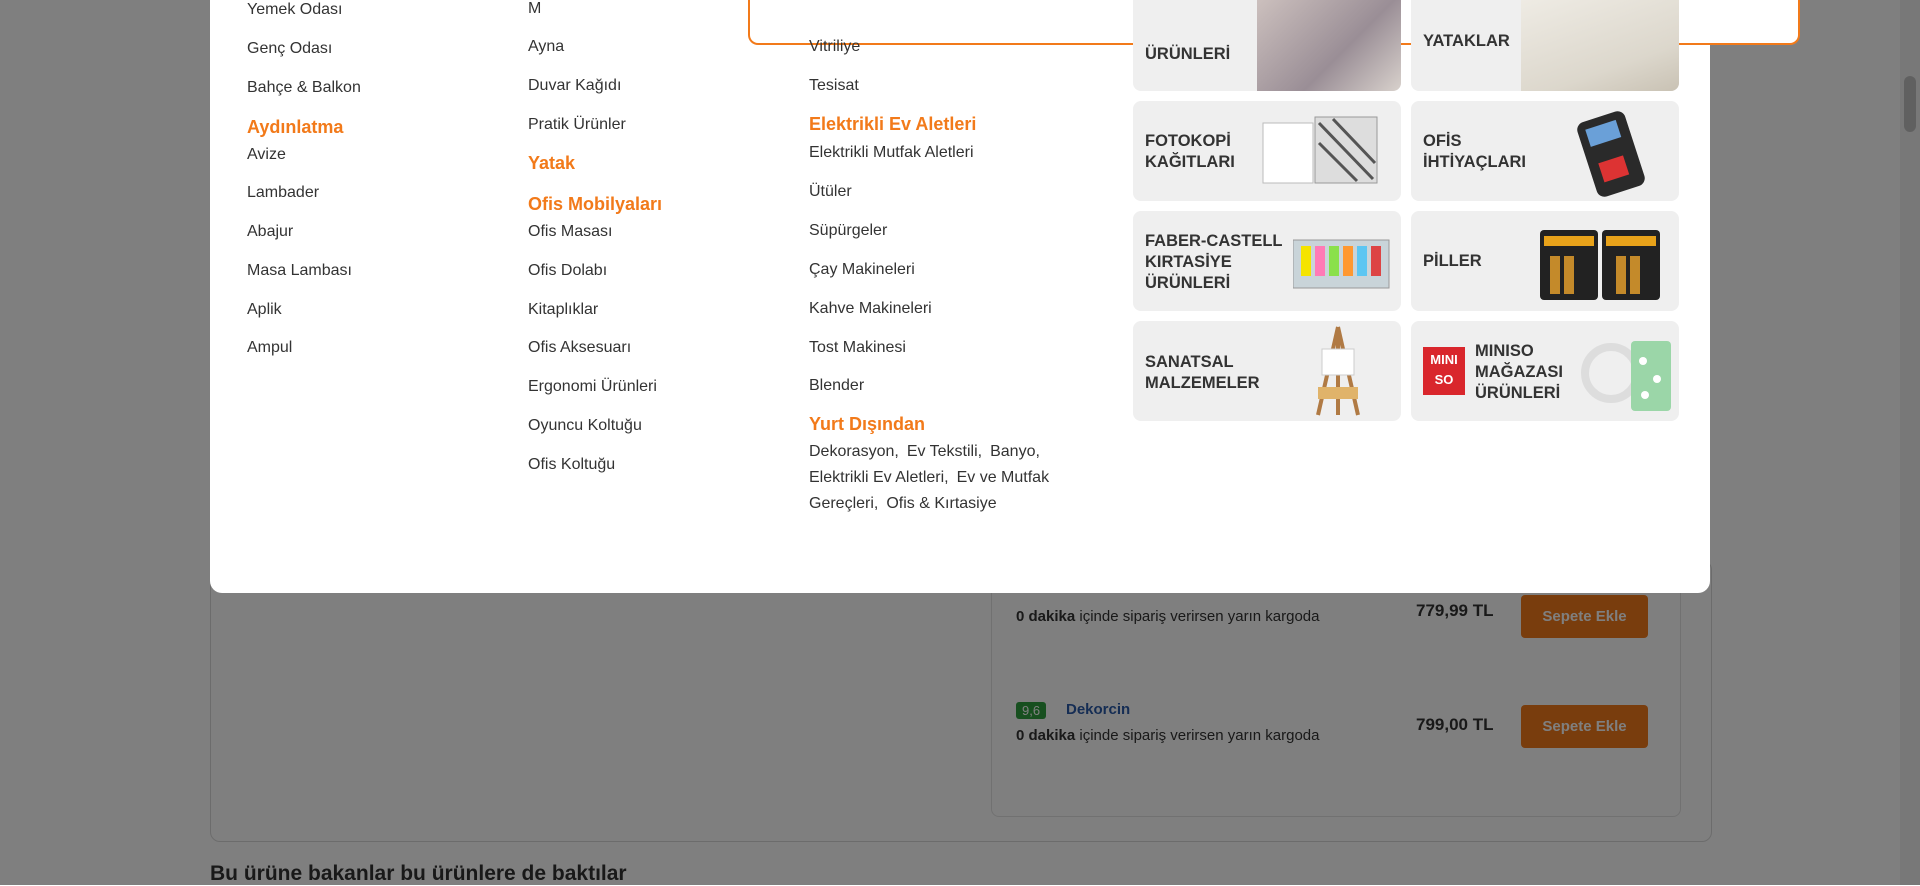 The height and width of the screenshot is (886, 1920). What do you see at coordinates (270, 232) in the screenshot?
I see `menu-link: Abajur` at bounding box center [270, 232].